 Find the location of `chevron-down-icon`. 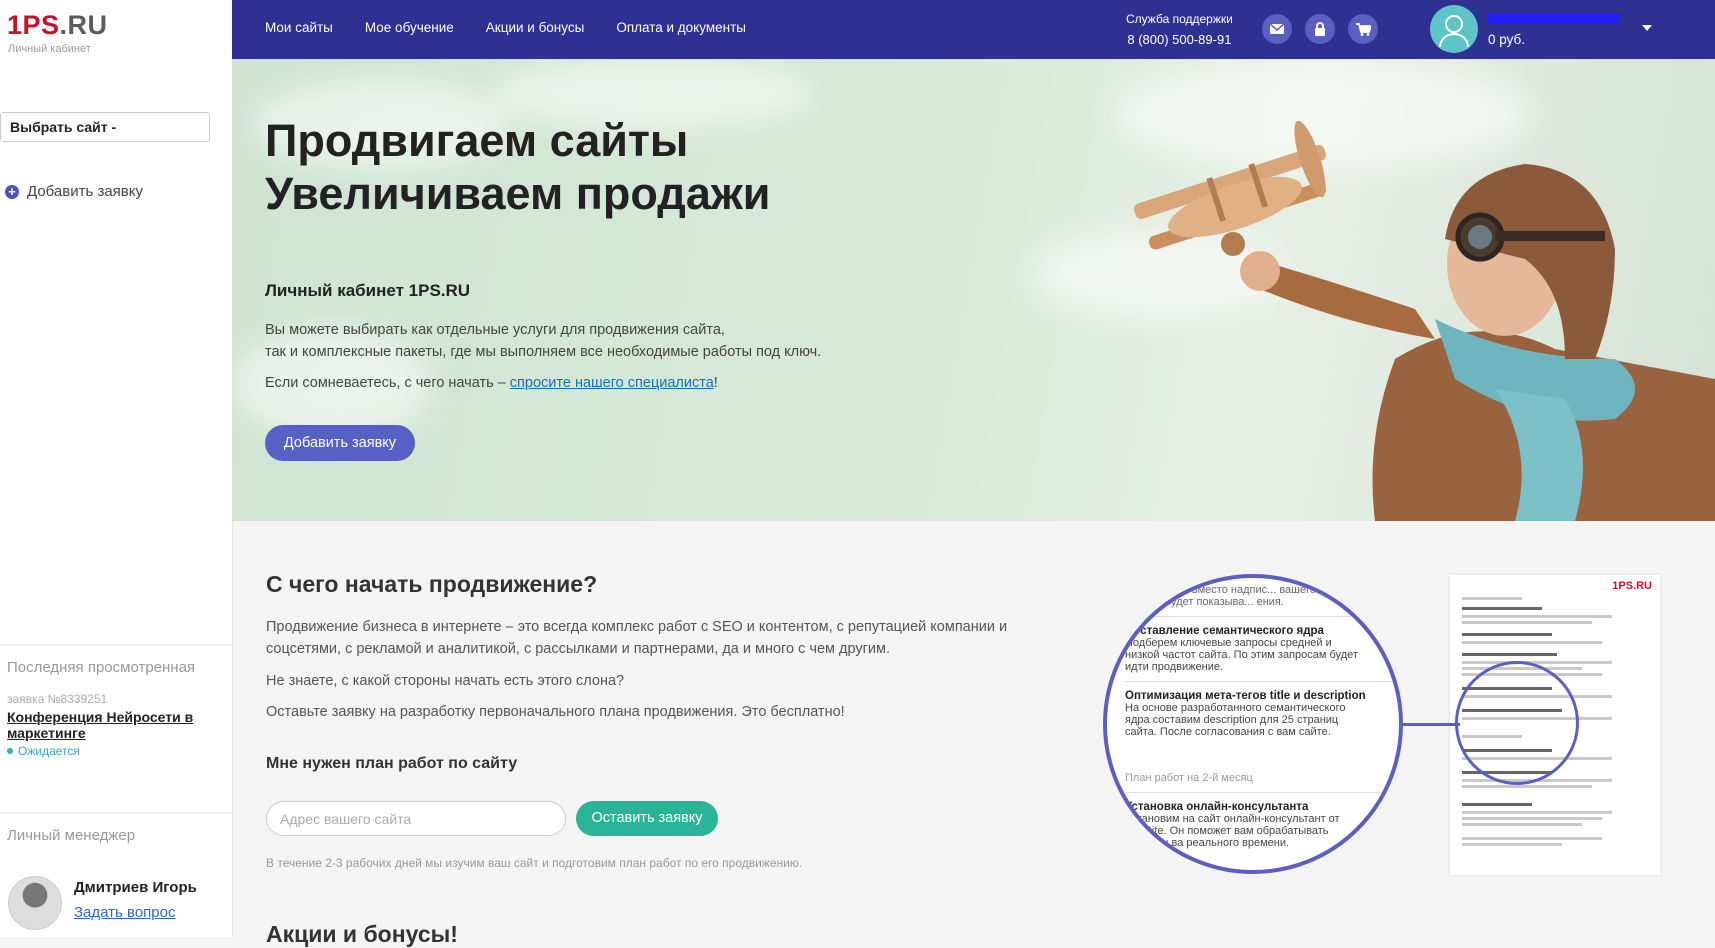

chevron-down-icon is located at coordinates (1647, 30).